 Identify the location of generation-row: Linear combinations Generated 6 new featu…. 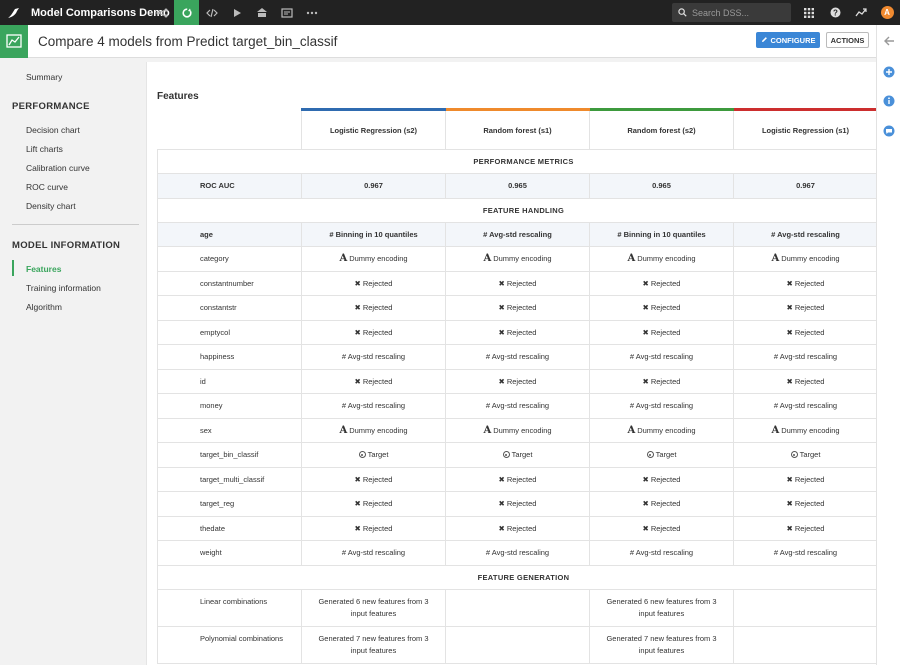
(516, 607).